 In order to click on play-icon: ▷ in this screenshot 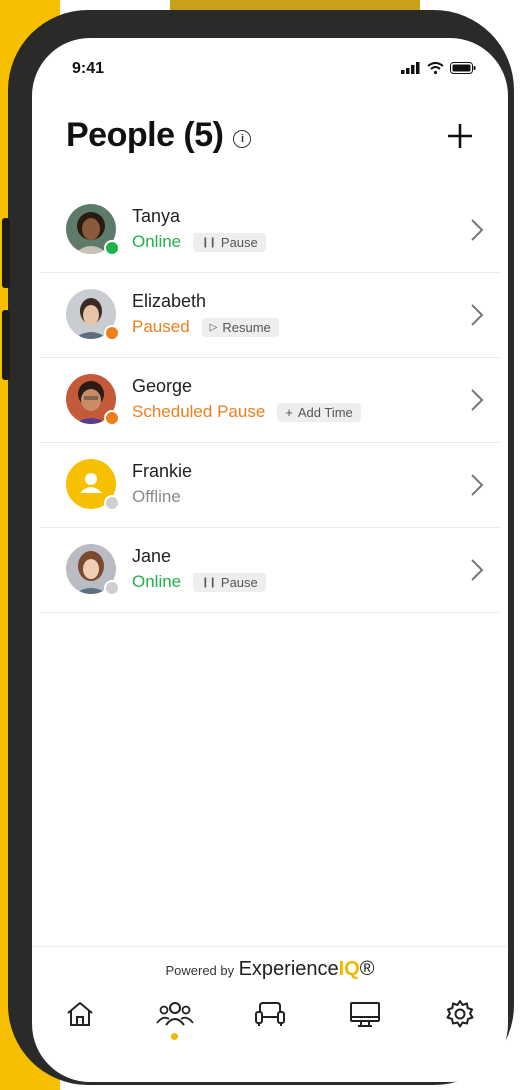, I will do `click(213, 327)`.